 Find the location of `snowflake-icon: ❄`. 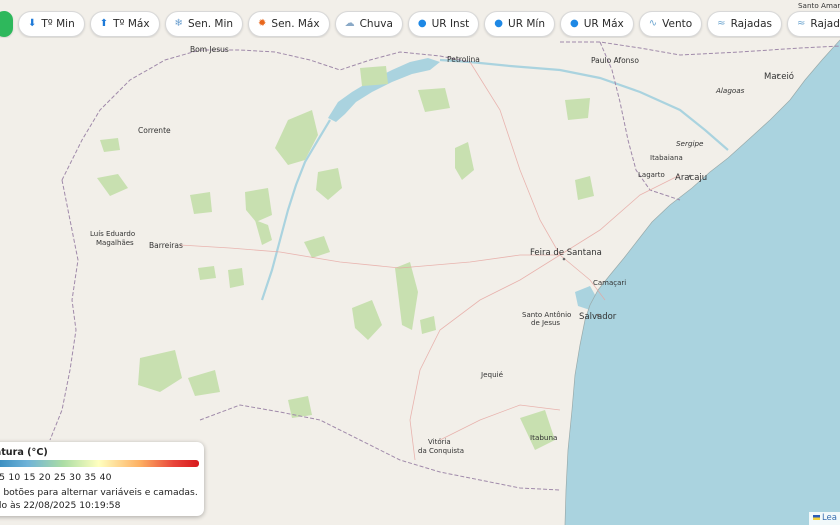

snowflake-icon: ❄ is located at coordinates (178, 23).